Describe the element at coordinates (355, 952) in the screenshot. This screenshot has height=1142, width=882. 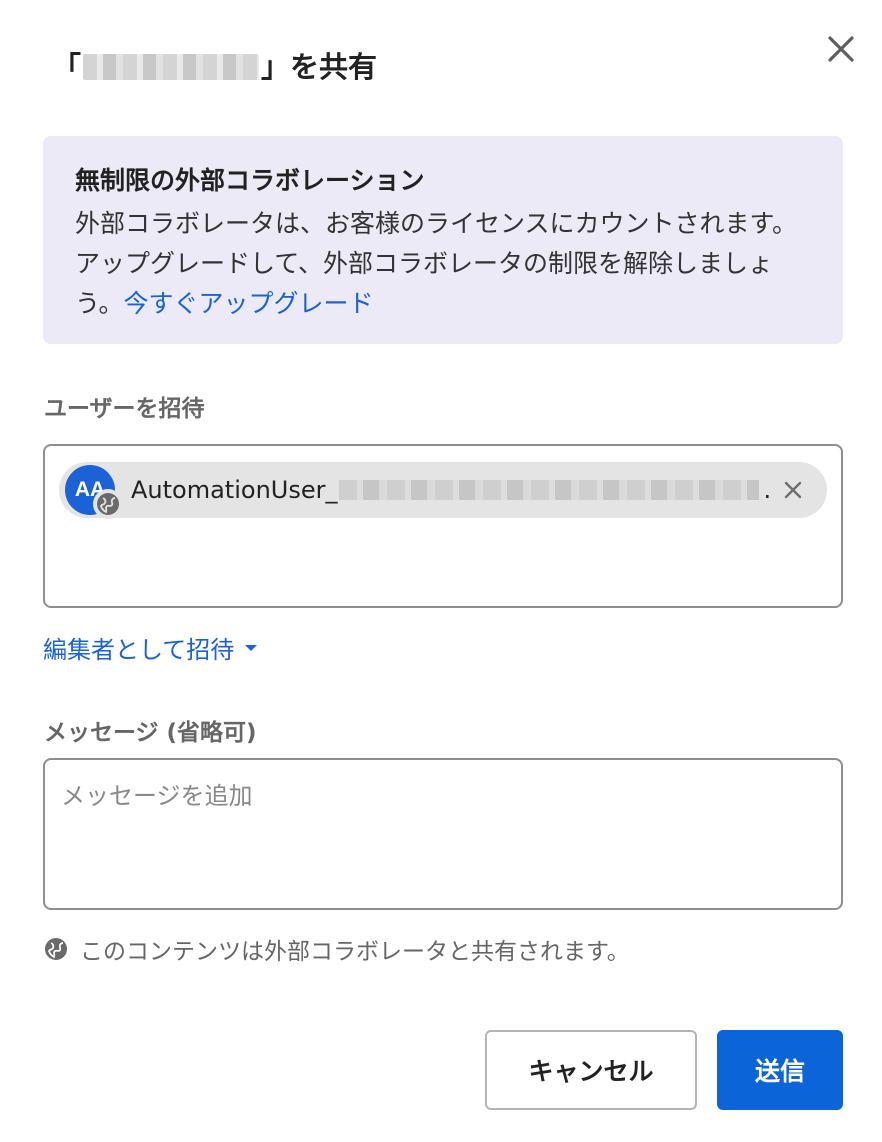
I see `external-note-text: このコンテンツは外部コラボレータと共有されます。` at that location.